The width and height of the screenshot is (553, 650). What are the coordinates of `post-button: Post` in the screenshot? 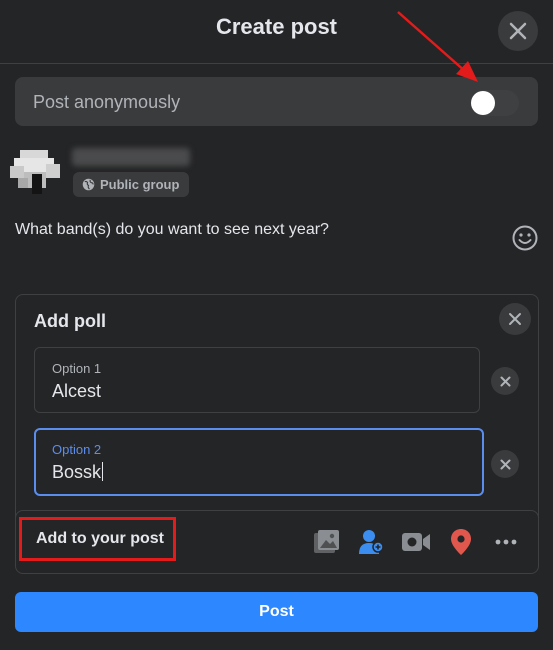 It's located at (276, 612).